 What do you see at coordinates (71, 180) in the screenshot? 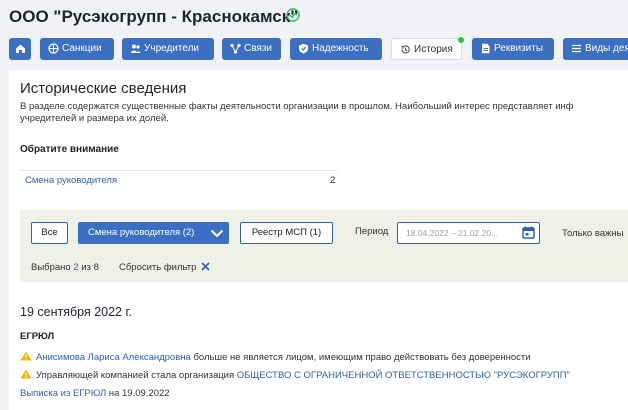
I see `notice-link-change-head: Смена руководителя` at bounding box center [71, 180].